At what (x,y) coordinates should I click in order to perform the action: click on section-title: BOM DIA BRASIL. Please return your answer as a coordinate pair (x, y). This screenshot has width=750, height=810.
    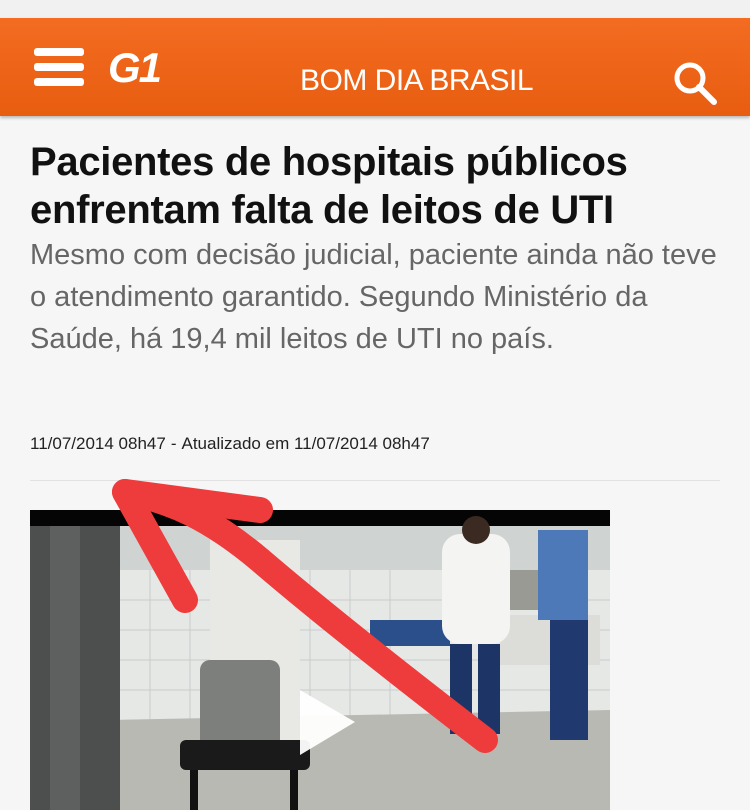
    Looking at the image, I should click on (450, 81).